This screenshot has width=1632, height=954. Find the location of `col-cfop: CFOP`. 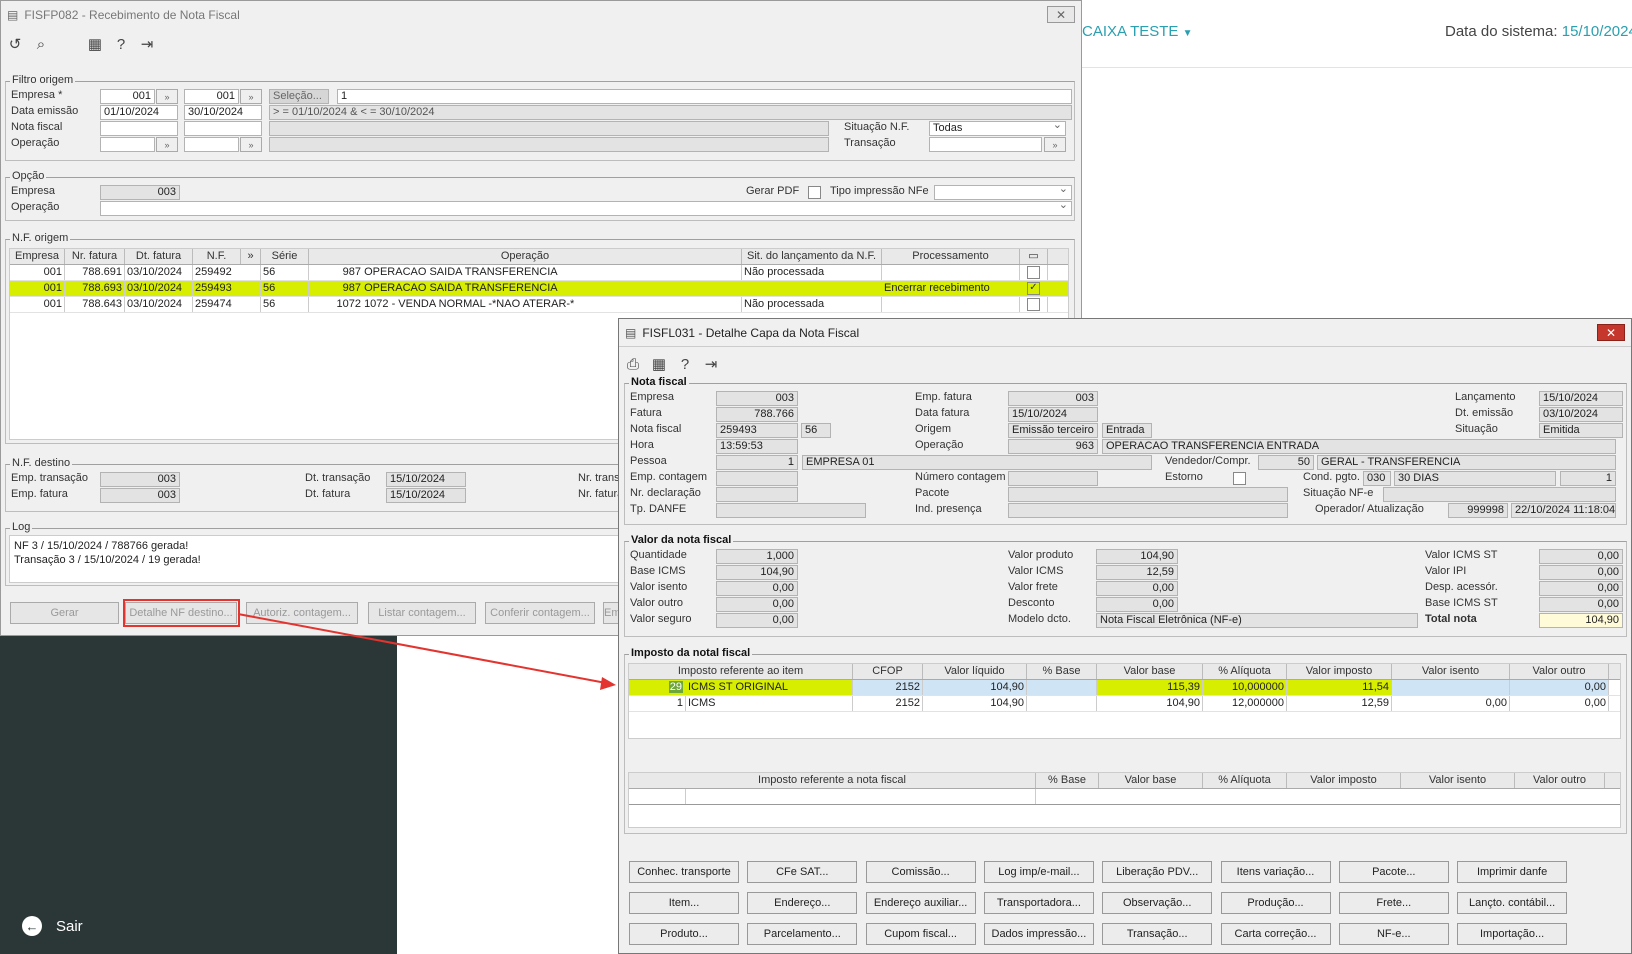

col-cfop: CFOP is located at coordinates (888, 671).